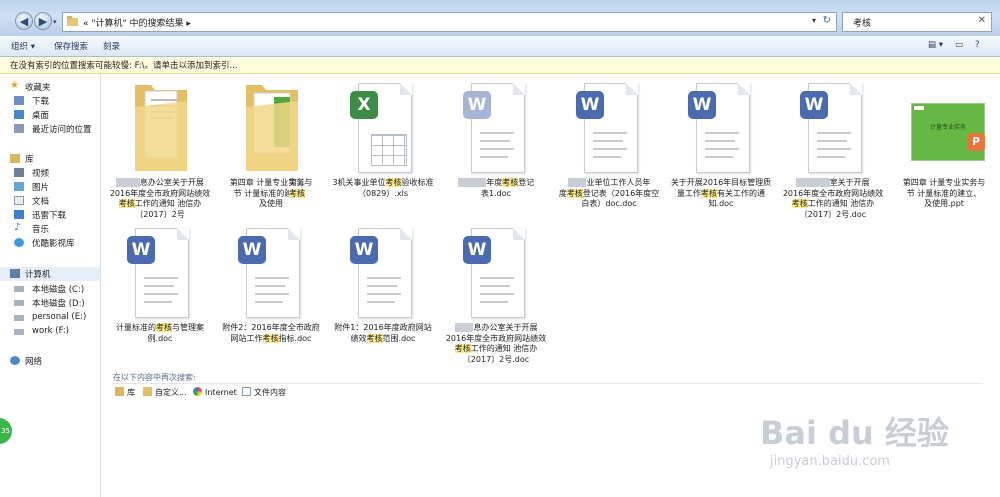 The image size is (1000, 497). What do you see at coordinates (160, 294) in the screenshot?
I see `file-item-doc-5: W 计量标准的考核与管理案 例.doc` at bounding box center [160, 294].